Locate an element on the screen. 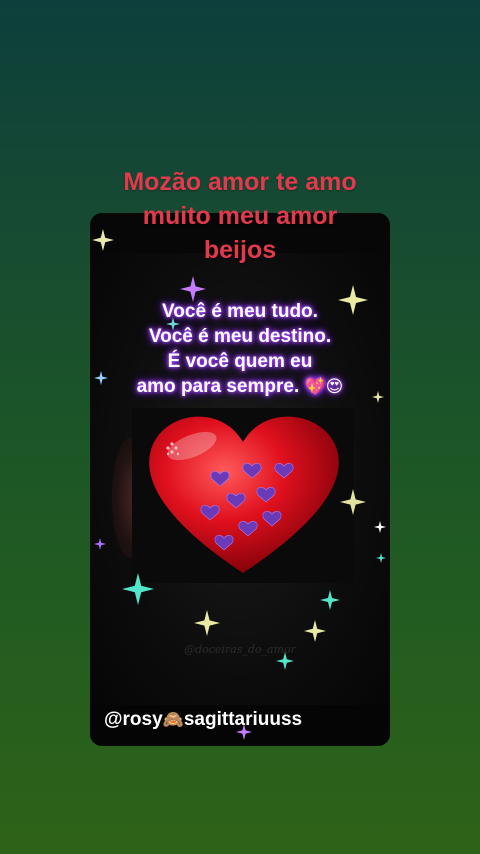 The image size is (480, 854). caption-line-1: Mozão amor te amo is located at coordinates (240, 182).